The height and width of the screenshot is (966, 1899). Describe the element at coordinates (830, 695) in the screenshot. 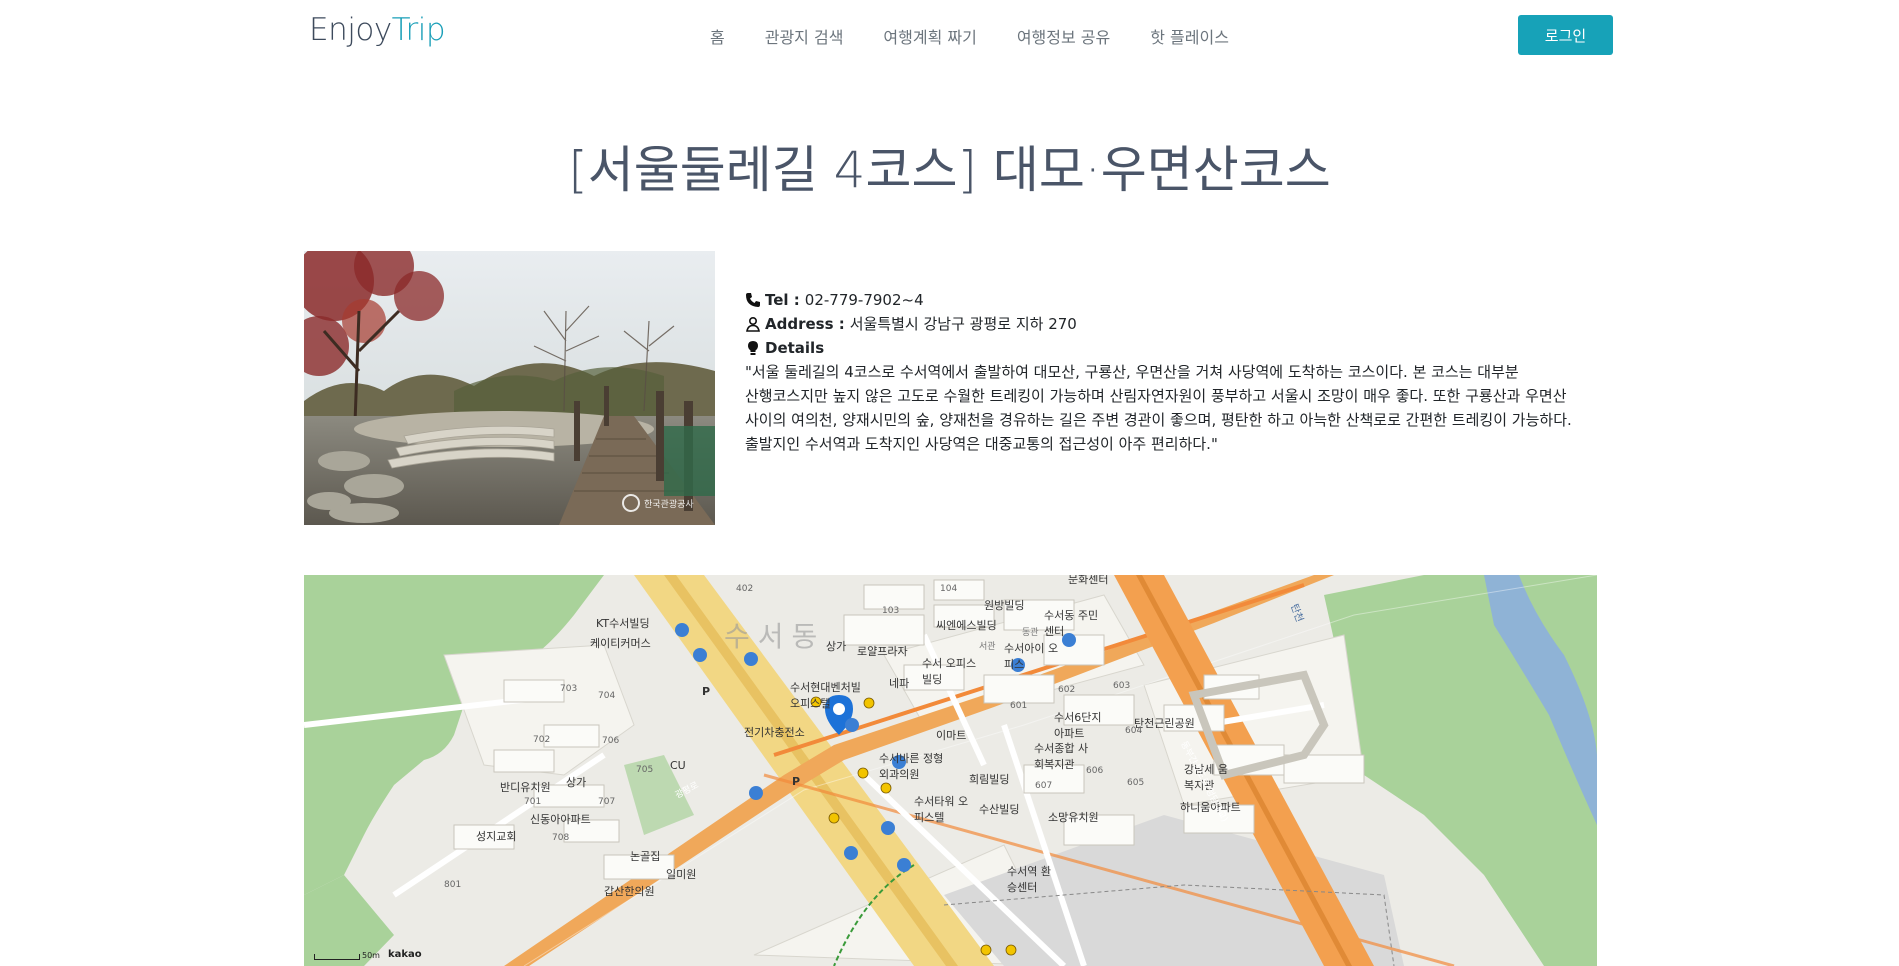

I see `map-label-hyundai: 수서현대벤처빌 오피스텔` at that location.